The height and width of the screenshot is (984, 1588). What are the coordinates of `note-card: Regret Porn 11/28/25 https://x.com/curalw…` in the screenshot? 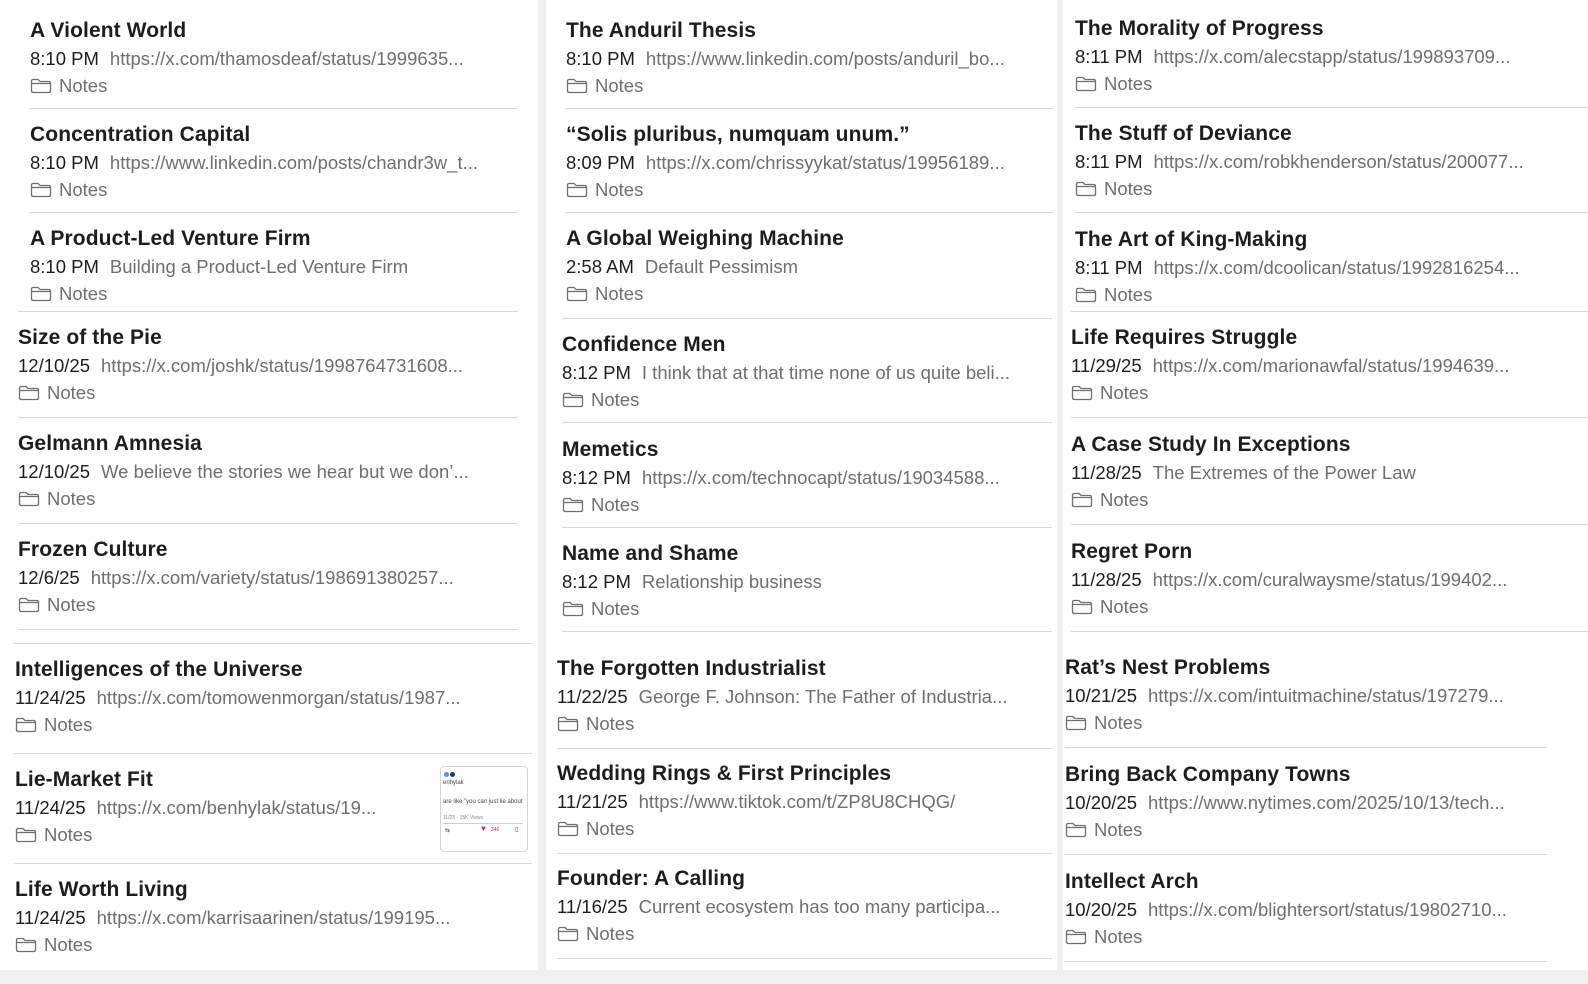 It's located at (1313, 579).